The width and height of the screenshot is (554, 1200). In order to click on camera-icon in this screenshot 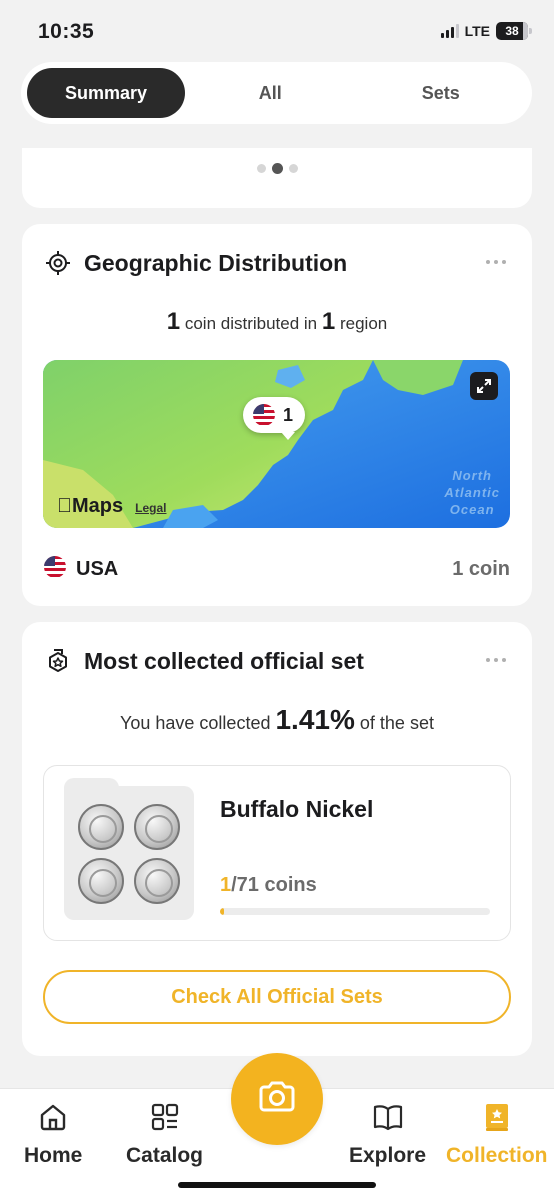, I will do `click(277, 1099)`.